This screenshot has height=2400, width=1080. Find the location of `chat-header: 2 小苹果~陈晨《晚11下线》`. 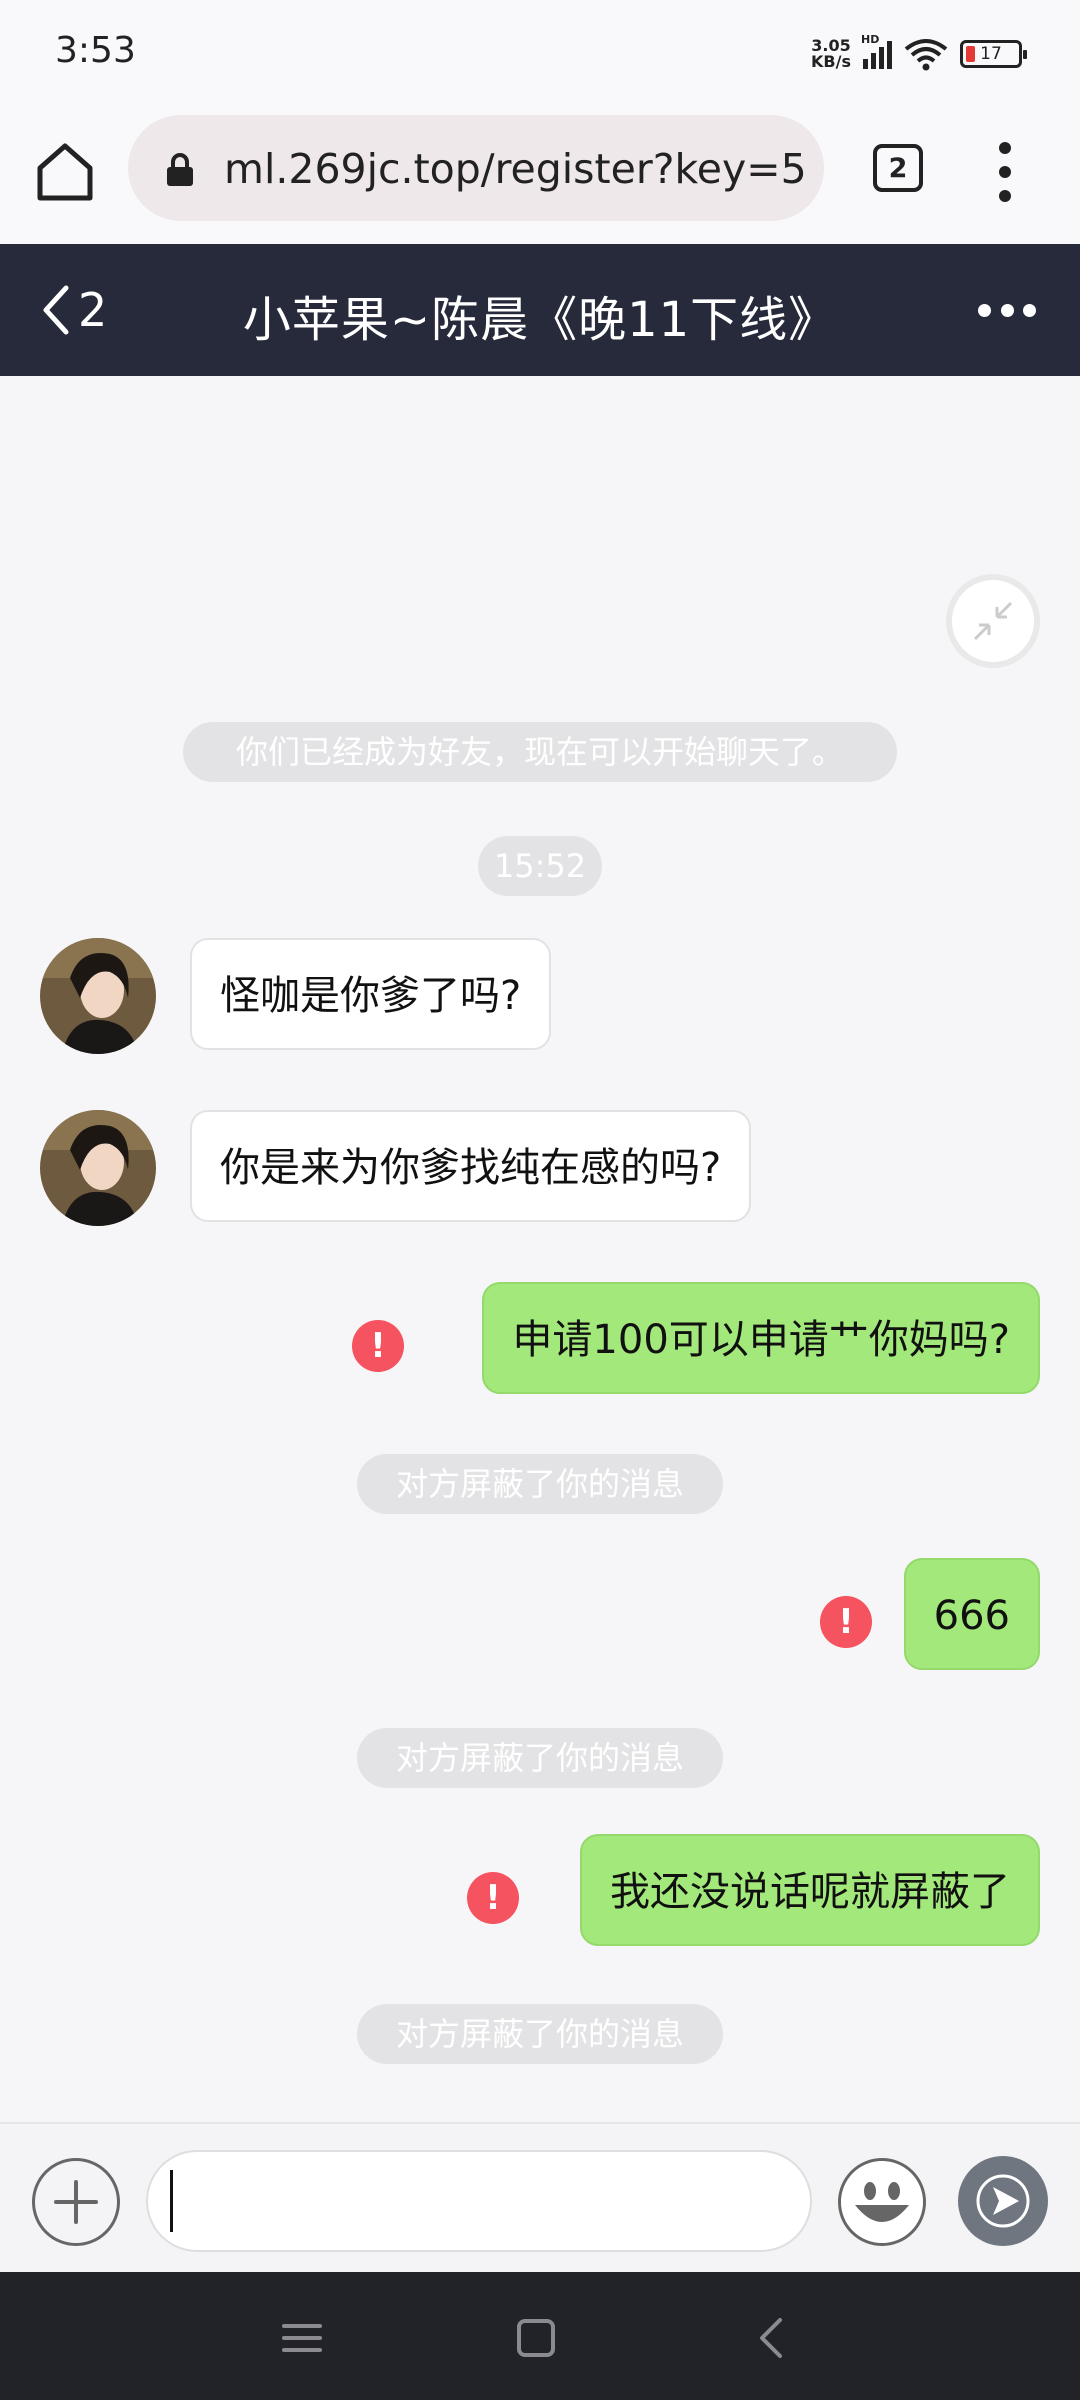

chat-header: 2 小苹果~陈晨《晚11下线》 is located at coordinates (540, 310).